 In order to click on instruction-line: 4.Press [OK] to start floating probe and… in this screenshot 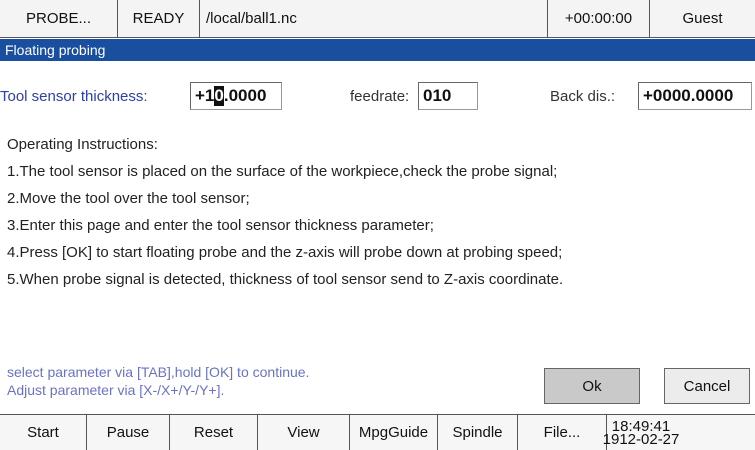, I will do `click(285, 252)`.